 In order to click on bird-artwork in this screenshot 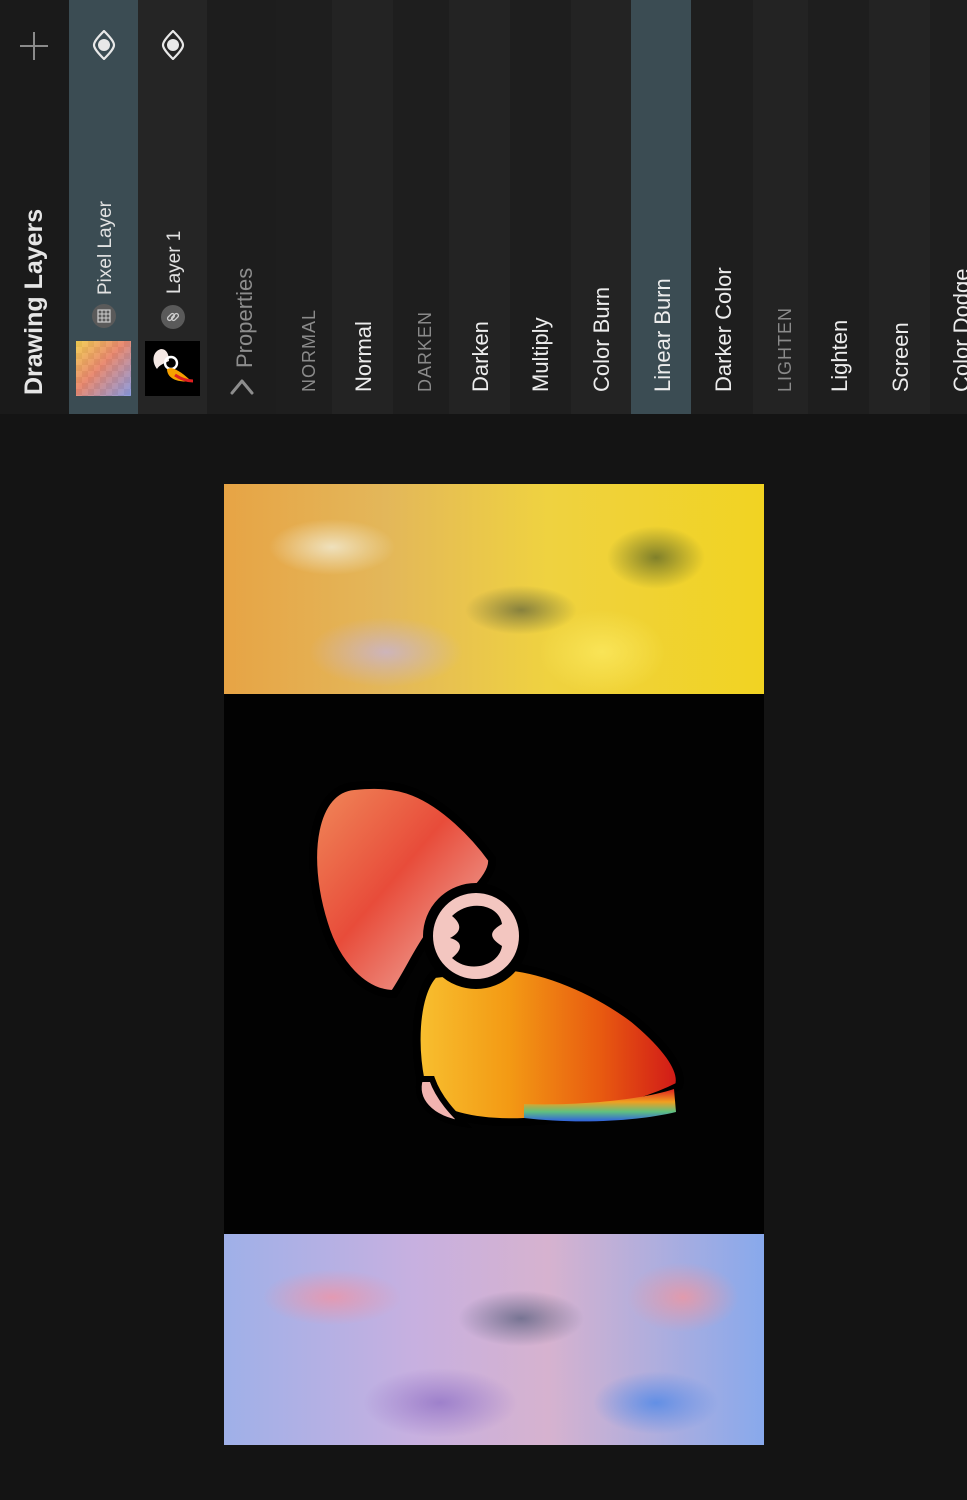, I will do `click(496, 954)`.